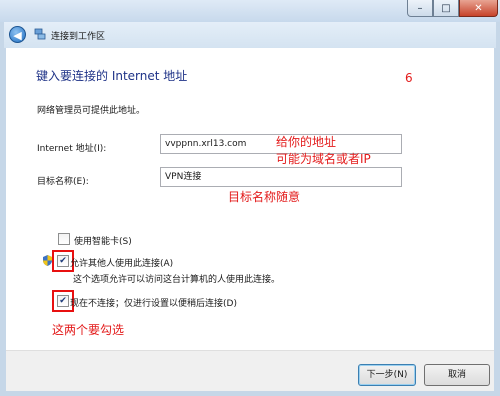 This screenshot has height=396, width=500. What do you see at coordinates (78, 37) in the screenshot?
I see `window-title: 连接到工作区` at bounding box center [78, 37].